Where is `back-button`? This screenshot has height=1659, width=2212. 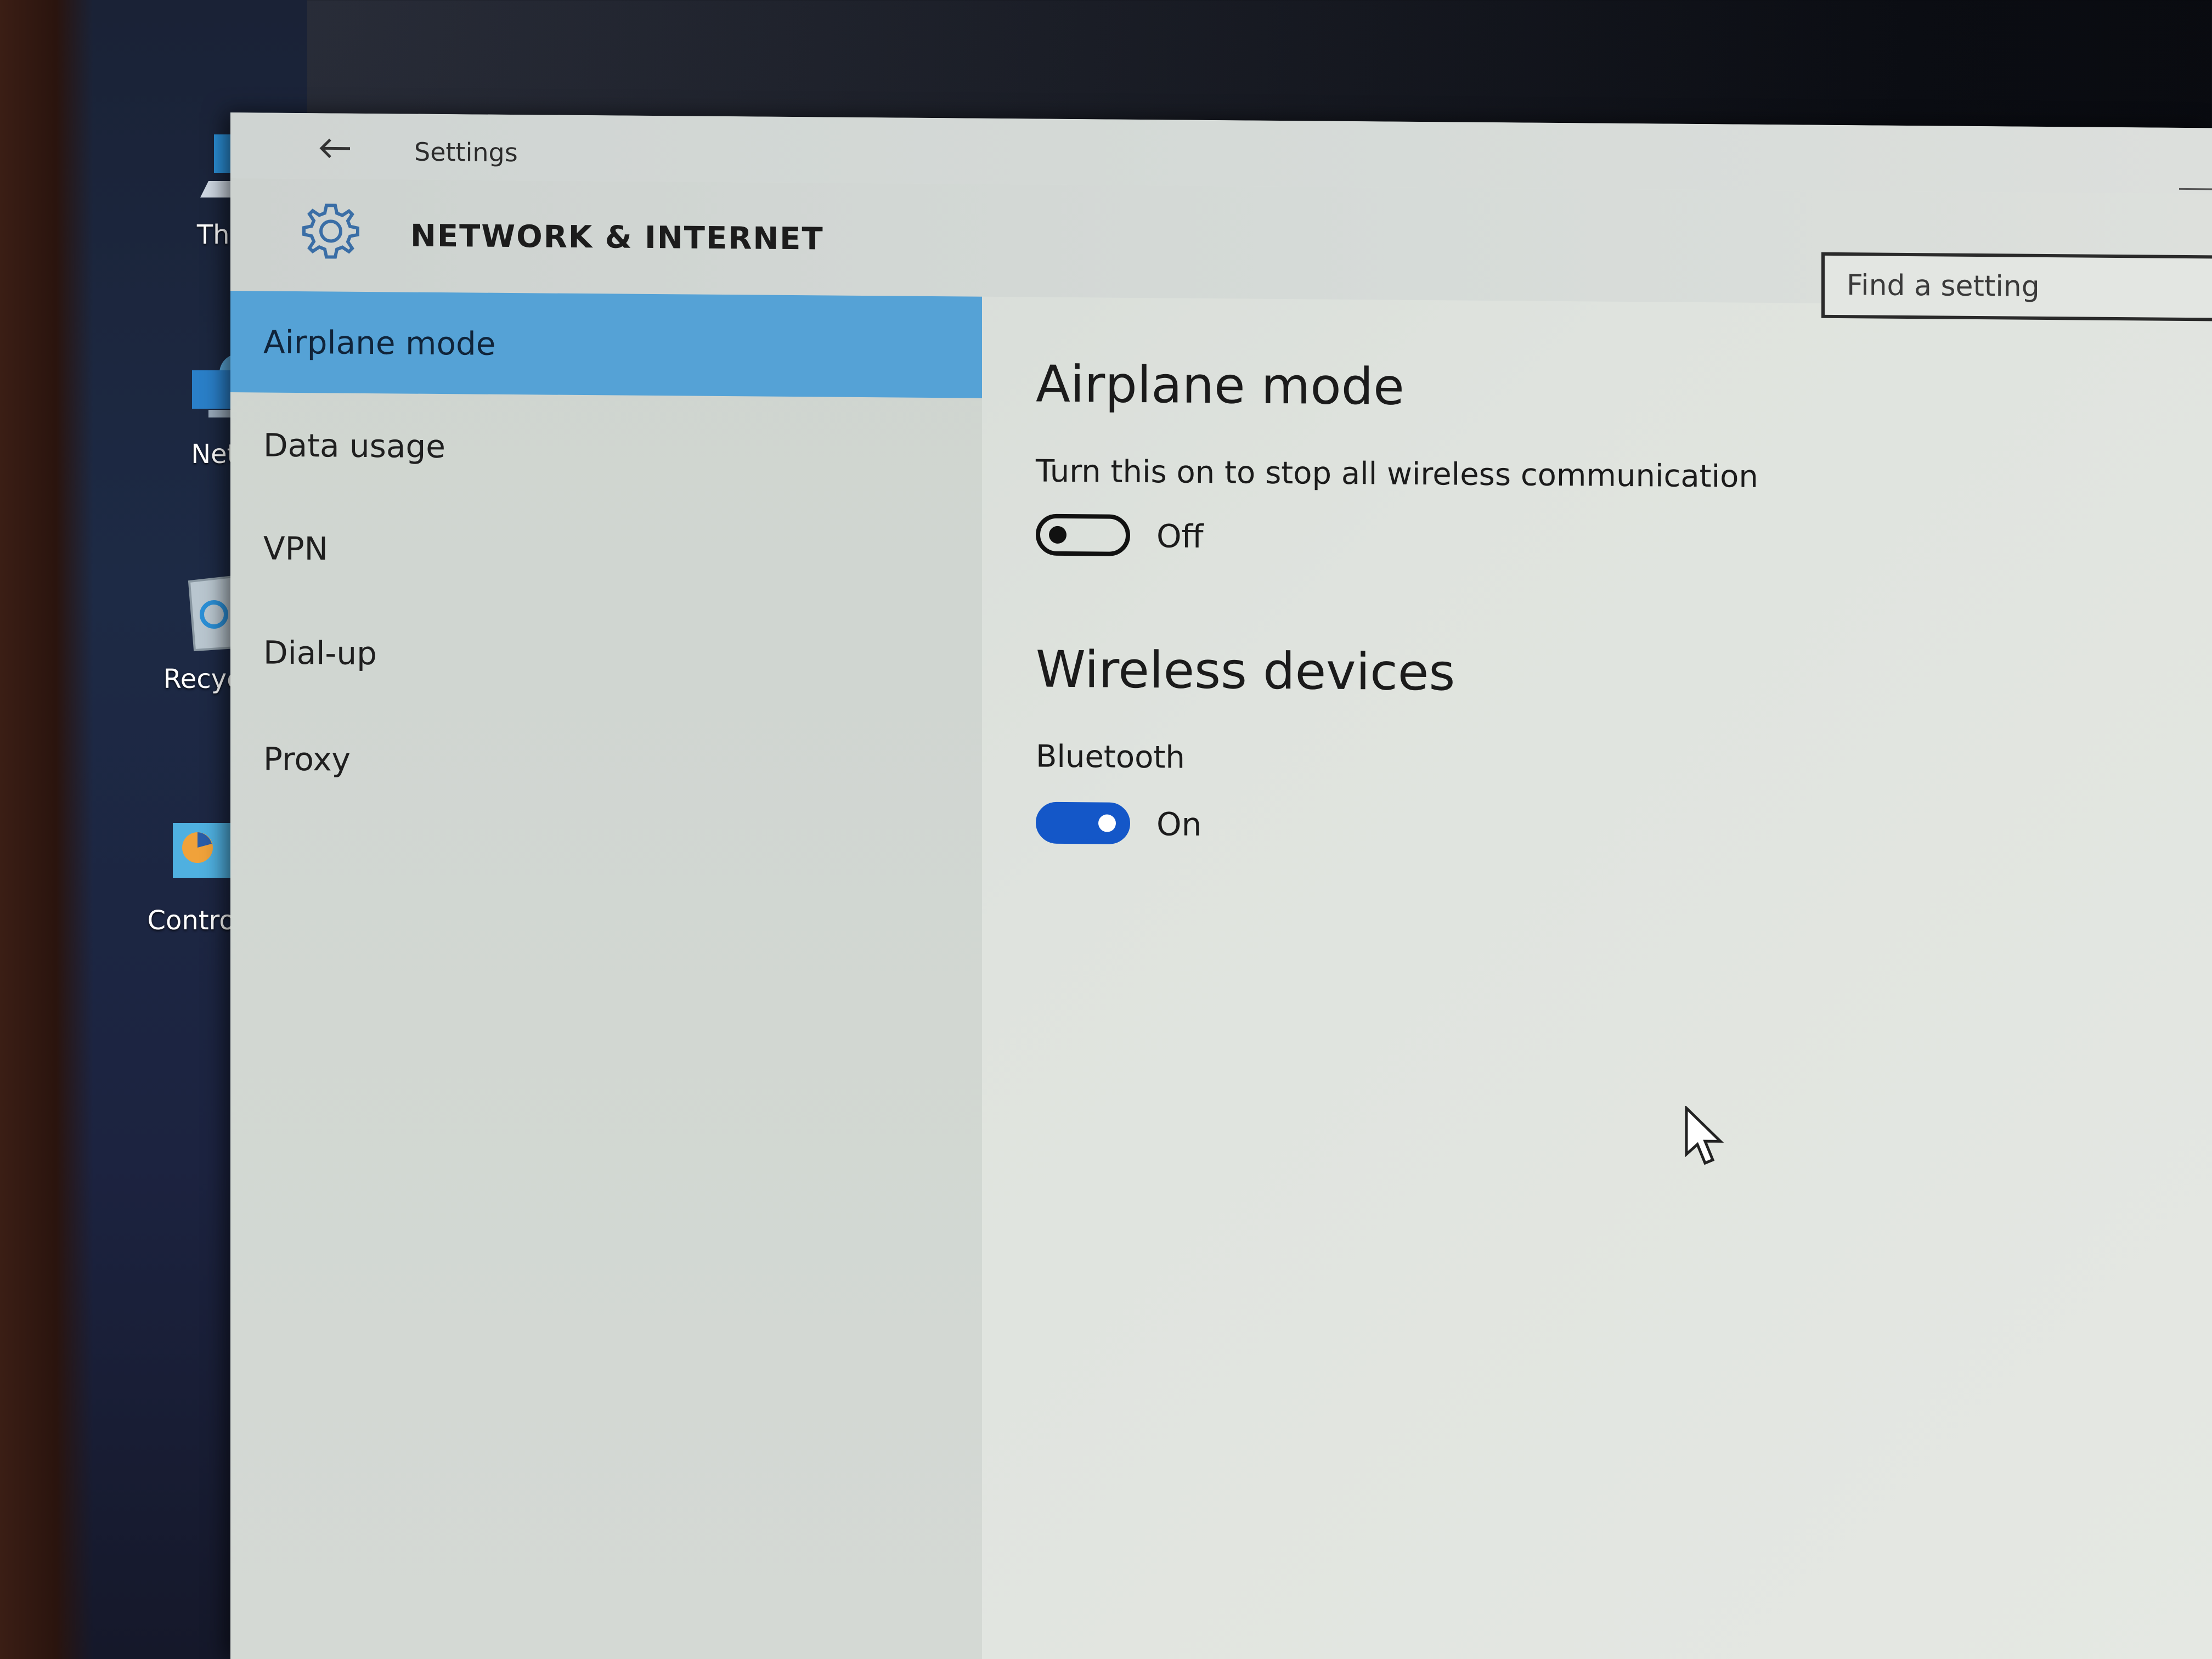 back-button is located at coordinates (335, 149).